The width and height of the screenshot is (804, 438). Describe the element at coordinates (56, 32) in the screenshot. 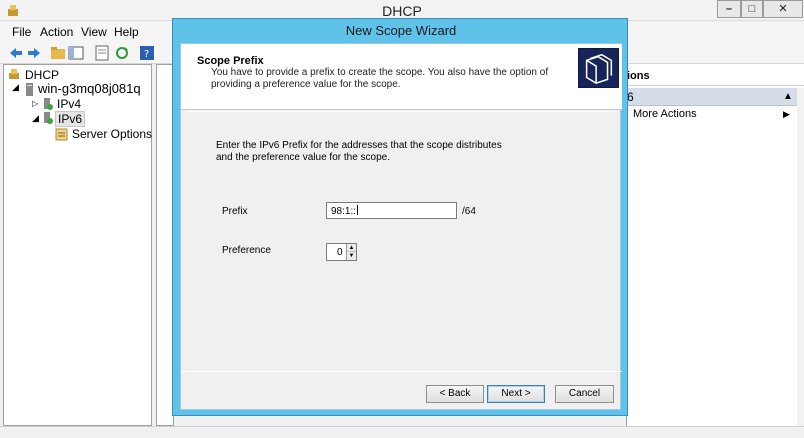

I see `menu-action: Action` at that location.